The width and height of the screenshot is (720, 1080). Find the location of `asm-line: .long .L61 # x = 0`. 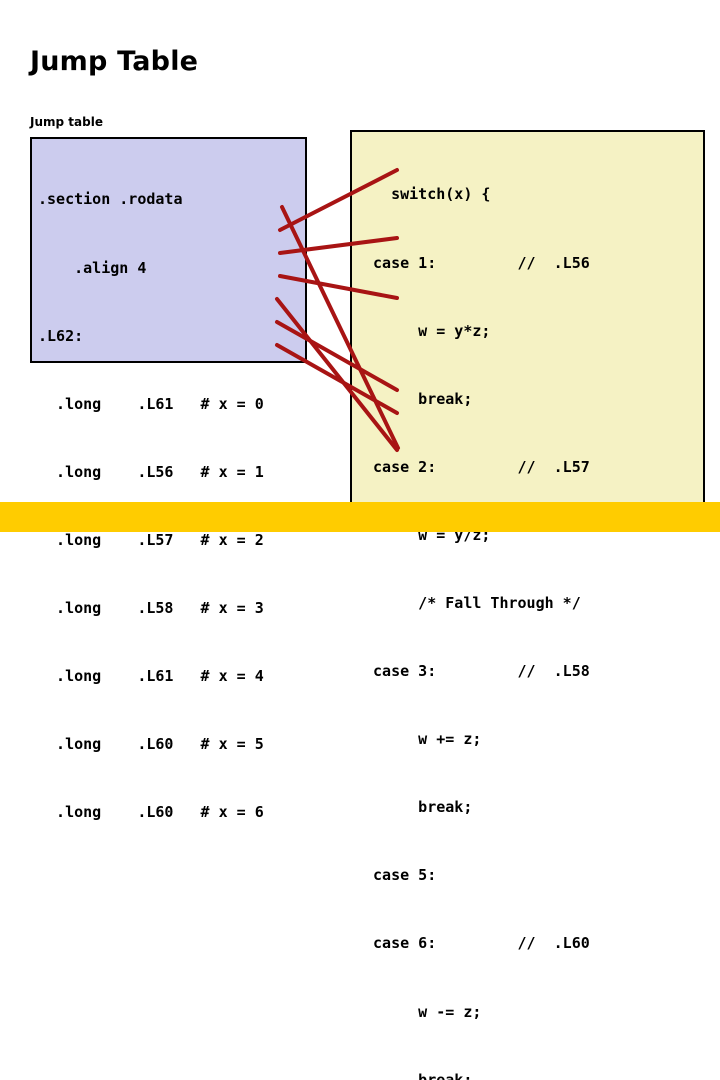

asm-line: .long .L61 # x = 0 is located at coordinates (151, 403).